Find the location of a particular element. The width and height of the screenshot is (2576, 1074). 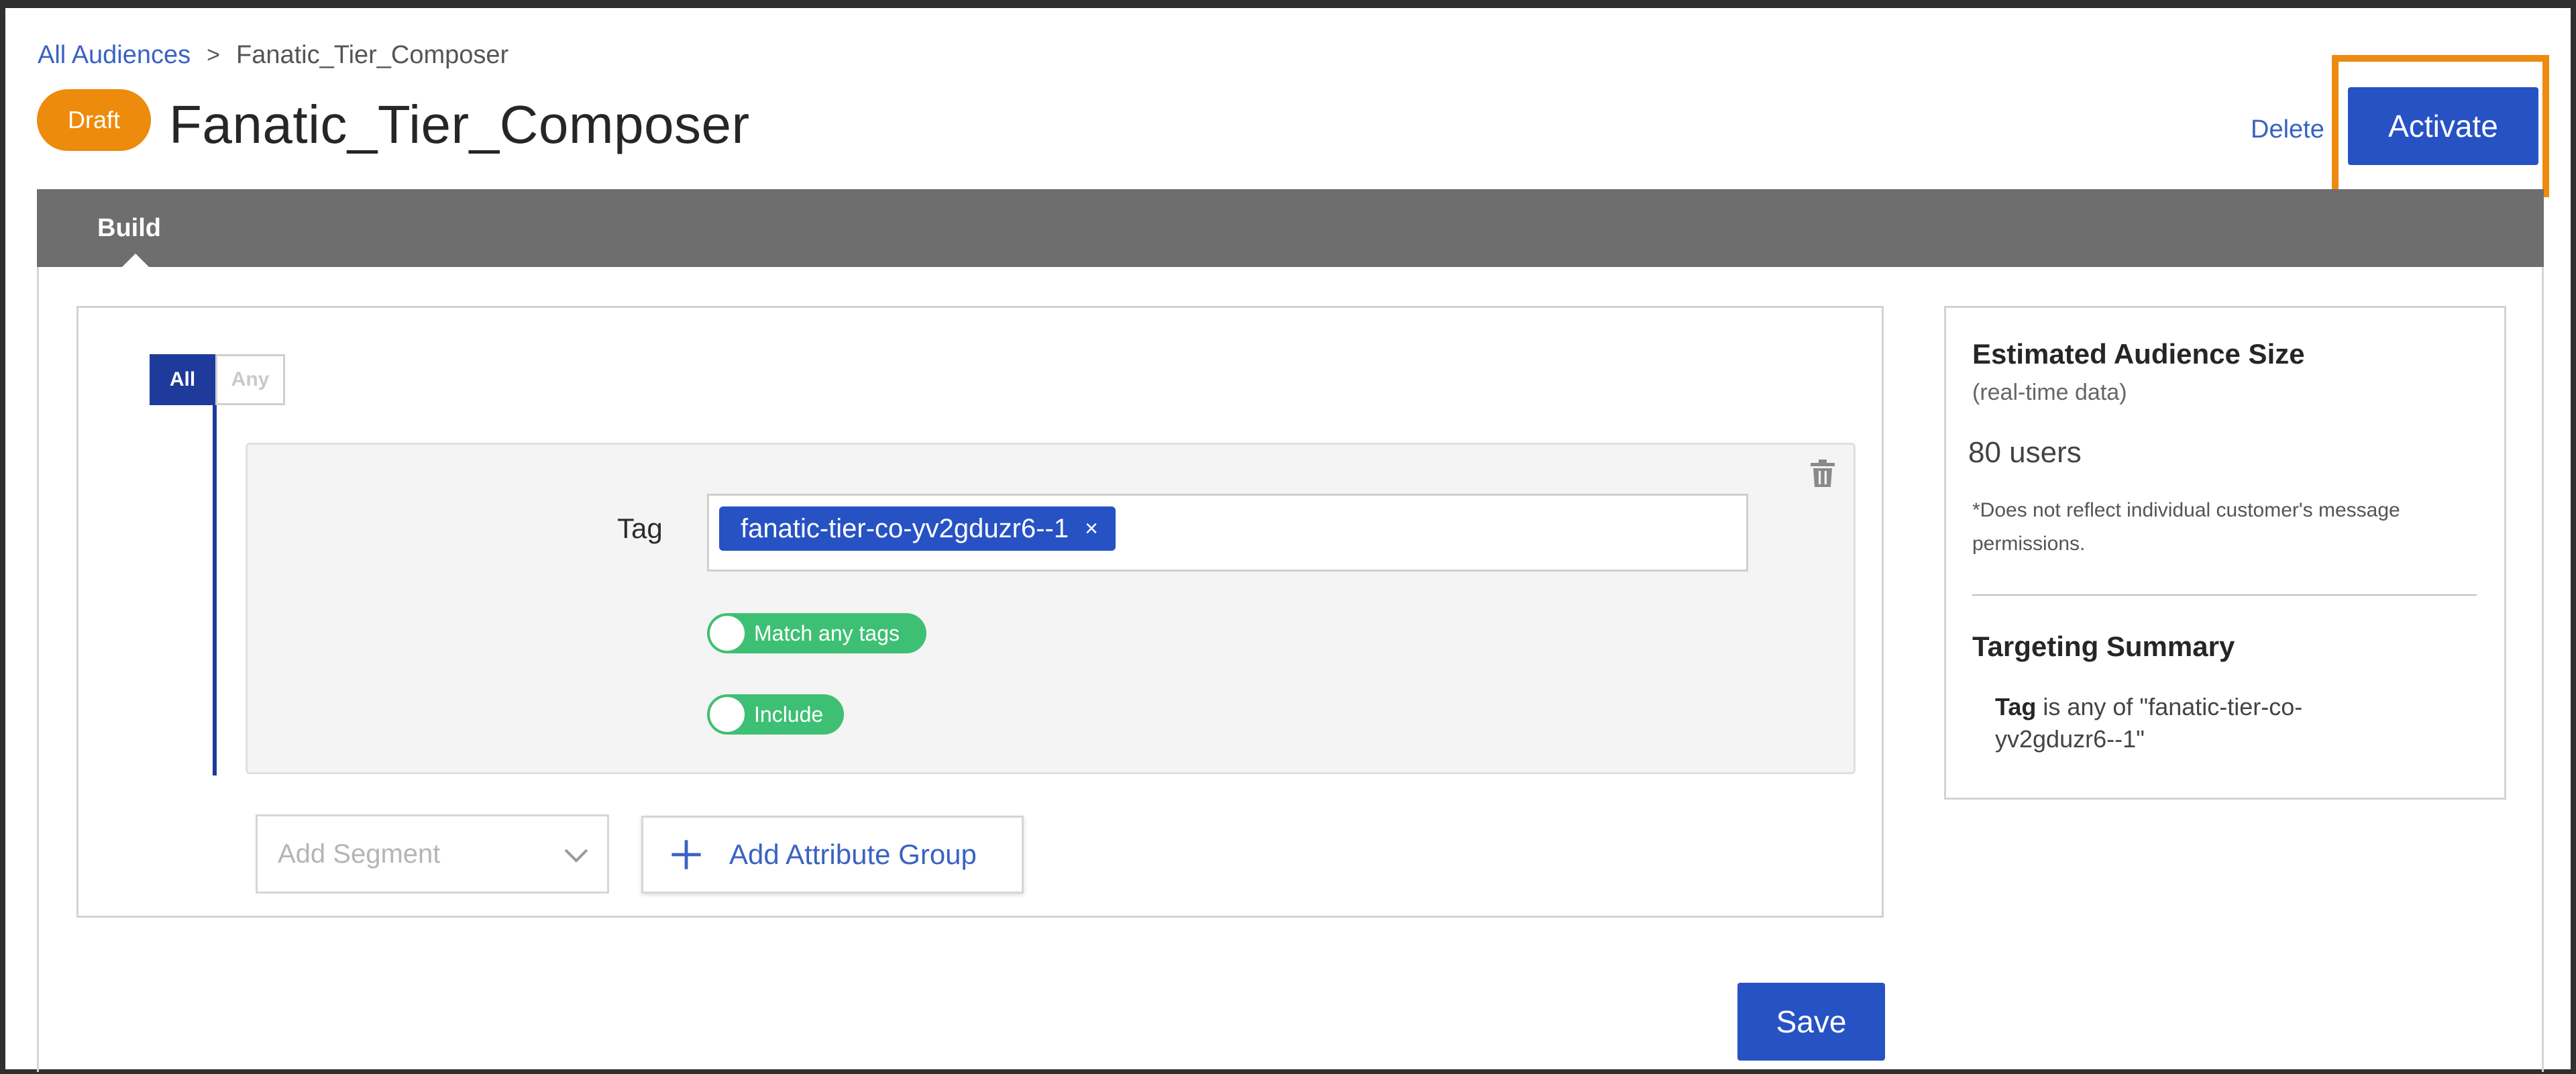

logic-toggle: All Any is located at coordinates (217, 379).